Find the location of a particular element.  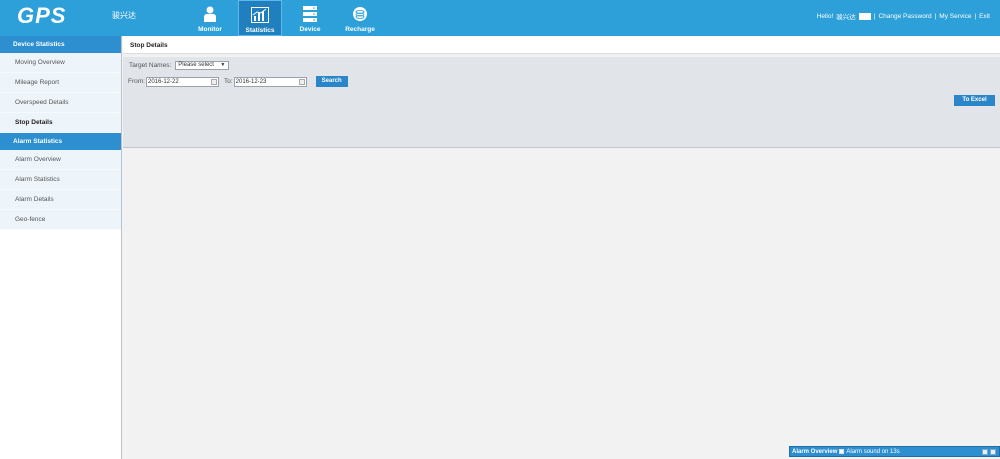

nav-device-label: Device is located at coordinates (310, 29).